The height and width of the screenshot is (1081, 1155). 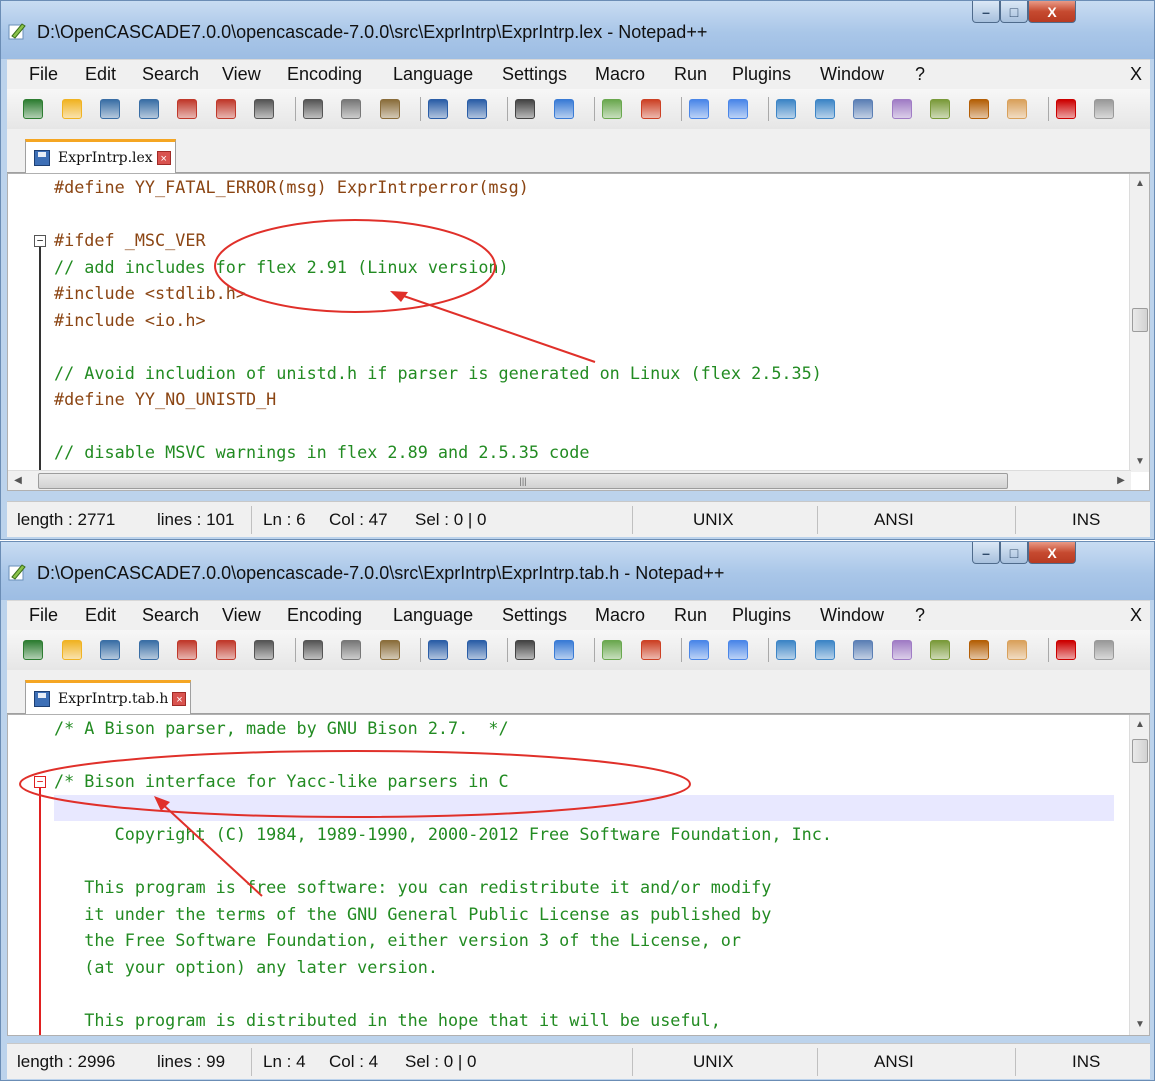 I want to click on scroll-left-icon: ◀, so click(x=18, y=480).